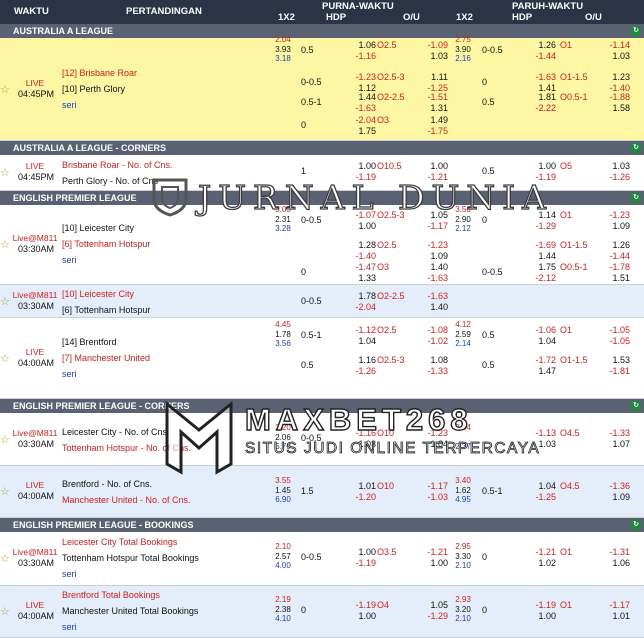 Image resolution: width=644 pixels, height=638 pixels. What do you see at coordinates (283, 446) in the screenshot?
I see `odds-1x2: 5.70` at bounding box center [283, 446].